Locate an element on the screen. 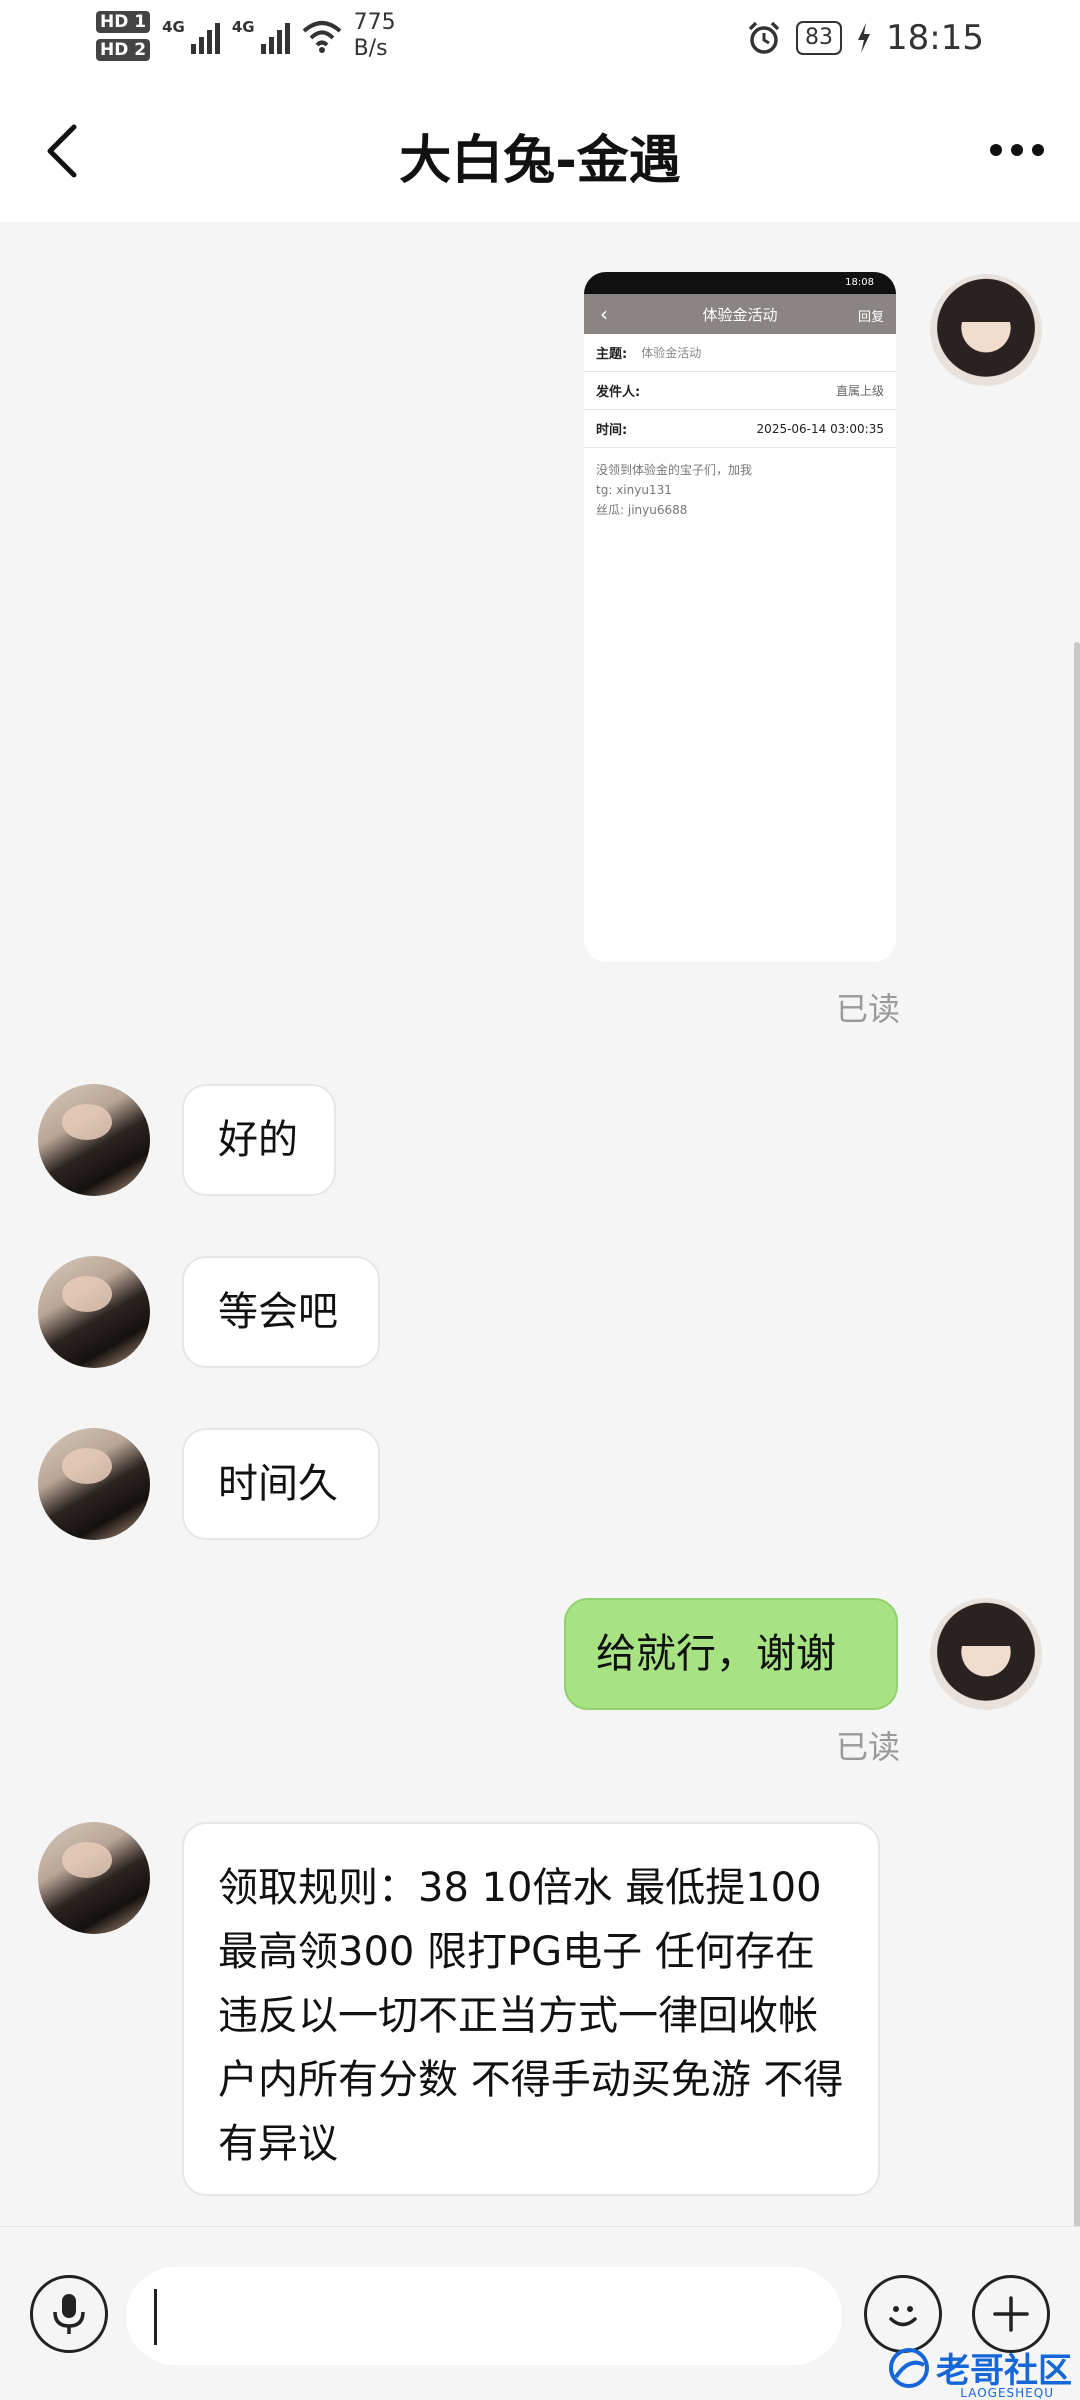  hd1-badge: HD 1 is located at coordinates (123, 22).